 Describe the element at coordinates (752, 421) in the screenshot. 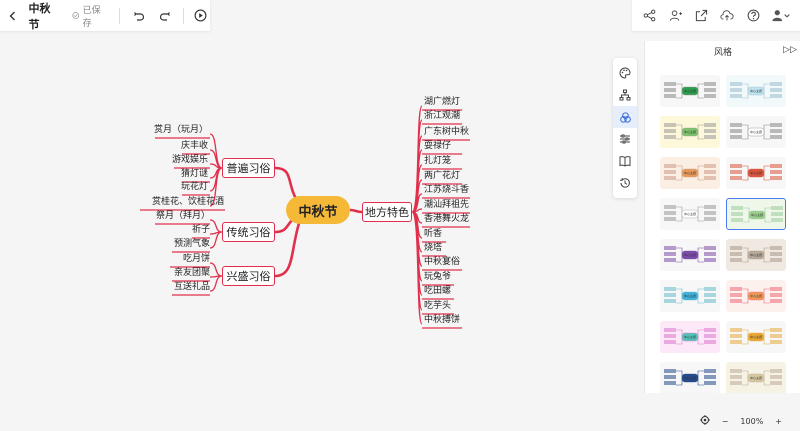

I see `zoom-level: 100%` at that location.